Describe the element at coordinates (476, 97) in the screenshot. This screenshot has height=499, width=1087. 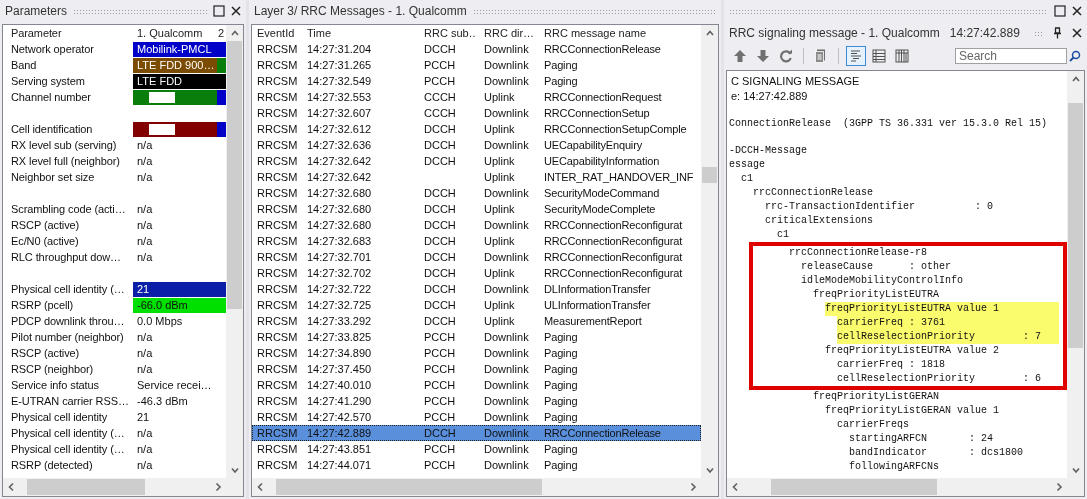
I see `message-row: RRCSM 14:27:32.553 CCCH Uplink RRCConnectionRequest` at that location.